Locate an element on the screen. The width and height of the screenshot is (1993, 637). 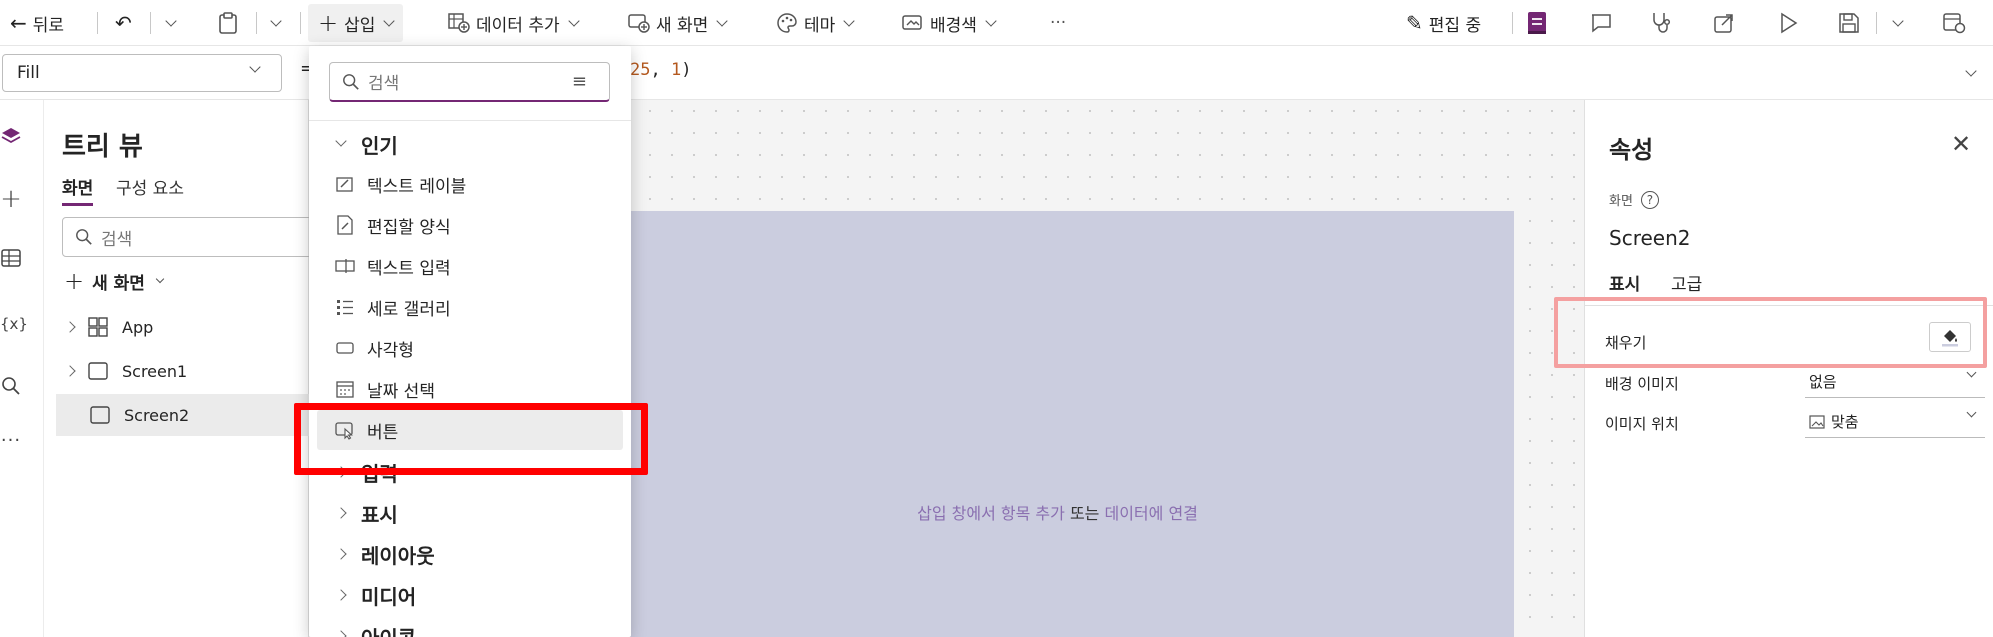
insert-button: + 삽입 is located at coordinates (356, 23).